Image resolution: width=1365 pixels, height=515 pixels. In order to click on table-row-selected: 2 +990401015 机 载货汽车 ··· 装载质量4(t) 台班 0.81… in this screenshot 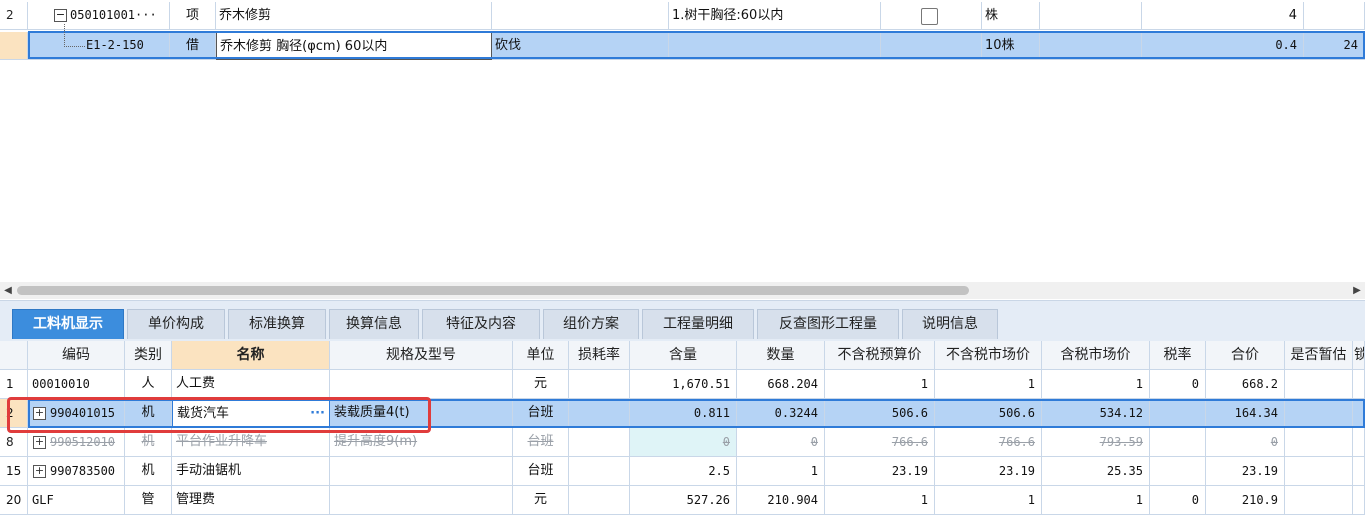, I will do `click(682, 413)`.